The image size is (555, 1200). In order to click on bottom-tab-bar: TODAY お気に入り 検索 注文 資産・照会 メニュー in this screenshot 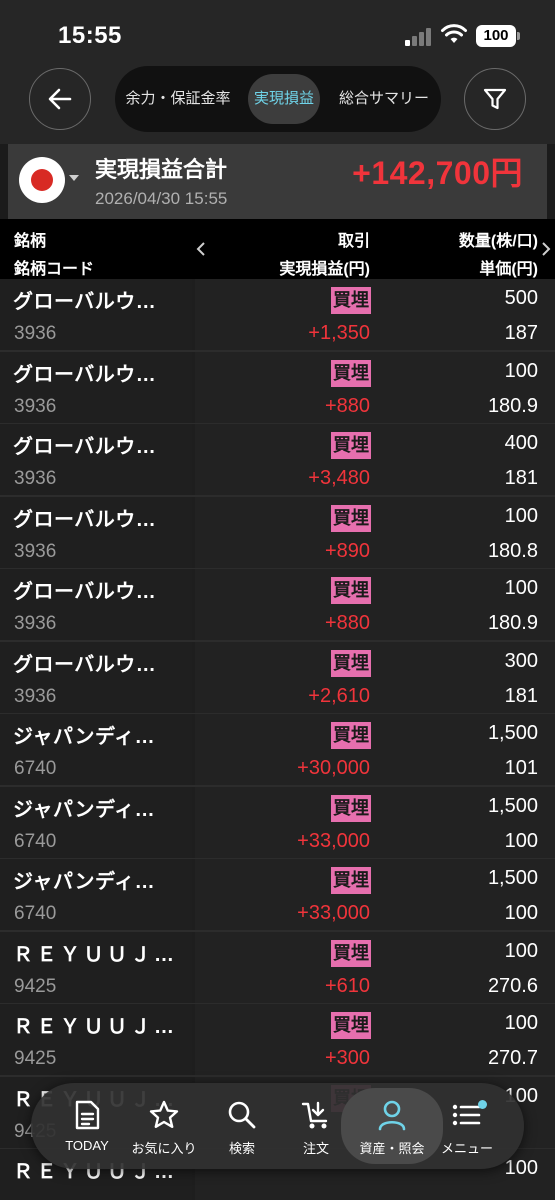, I will do `click(277, 1126)`.